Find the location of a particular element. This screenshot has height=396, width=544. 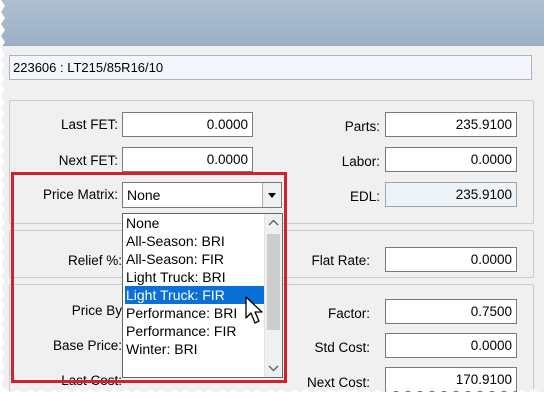

last-fet-label: Last FET: is located at coordinates (89, 124).